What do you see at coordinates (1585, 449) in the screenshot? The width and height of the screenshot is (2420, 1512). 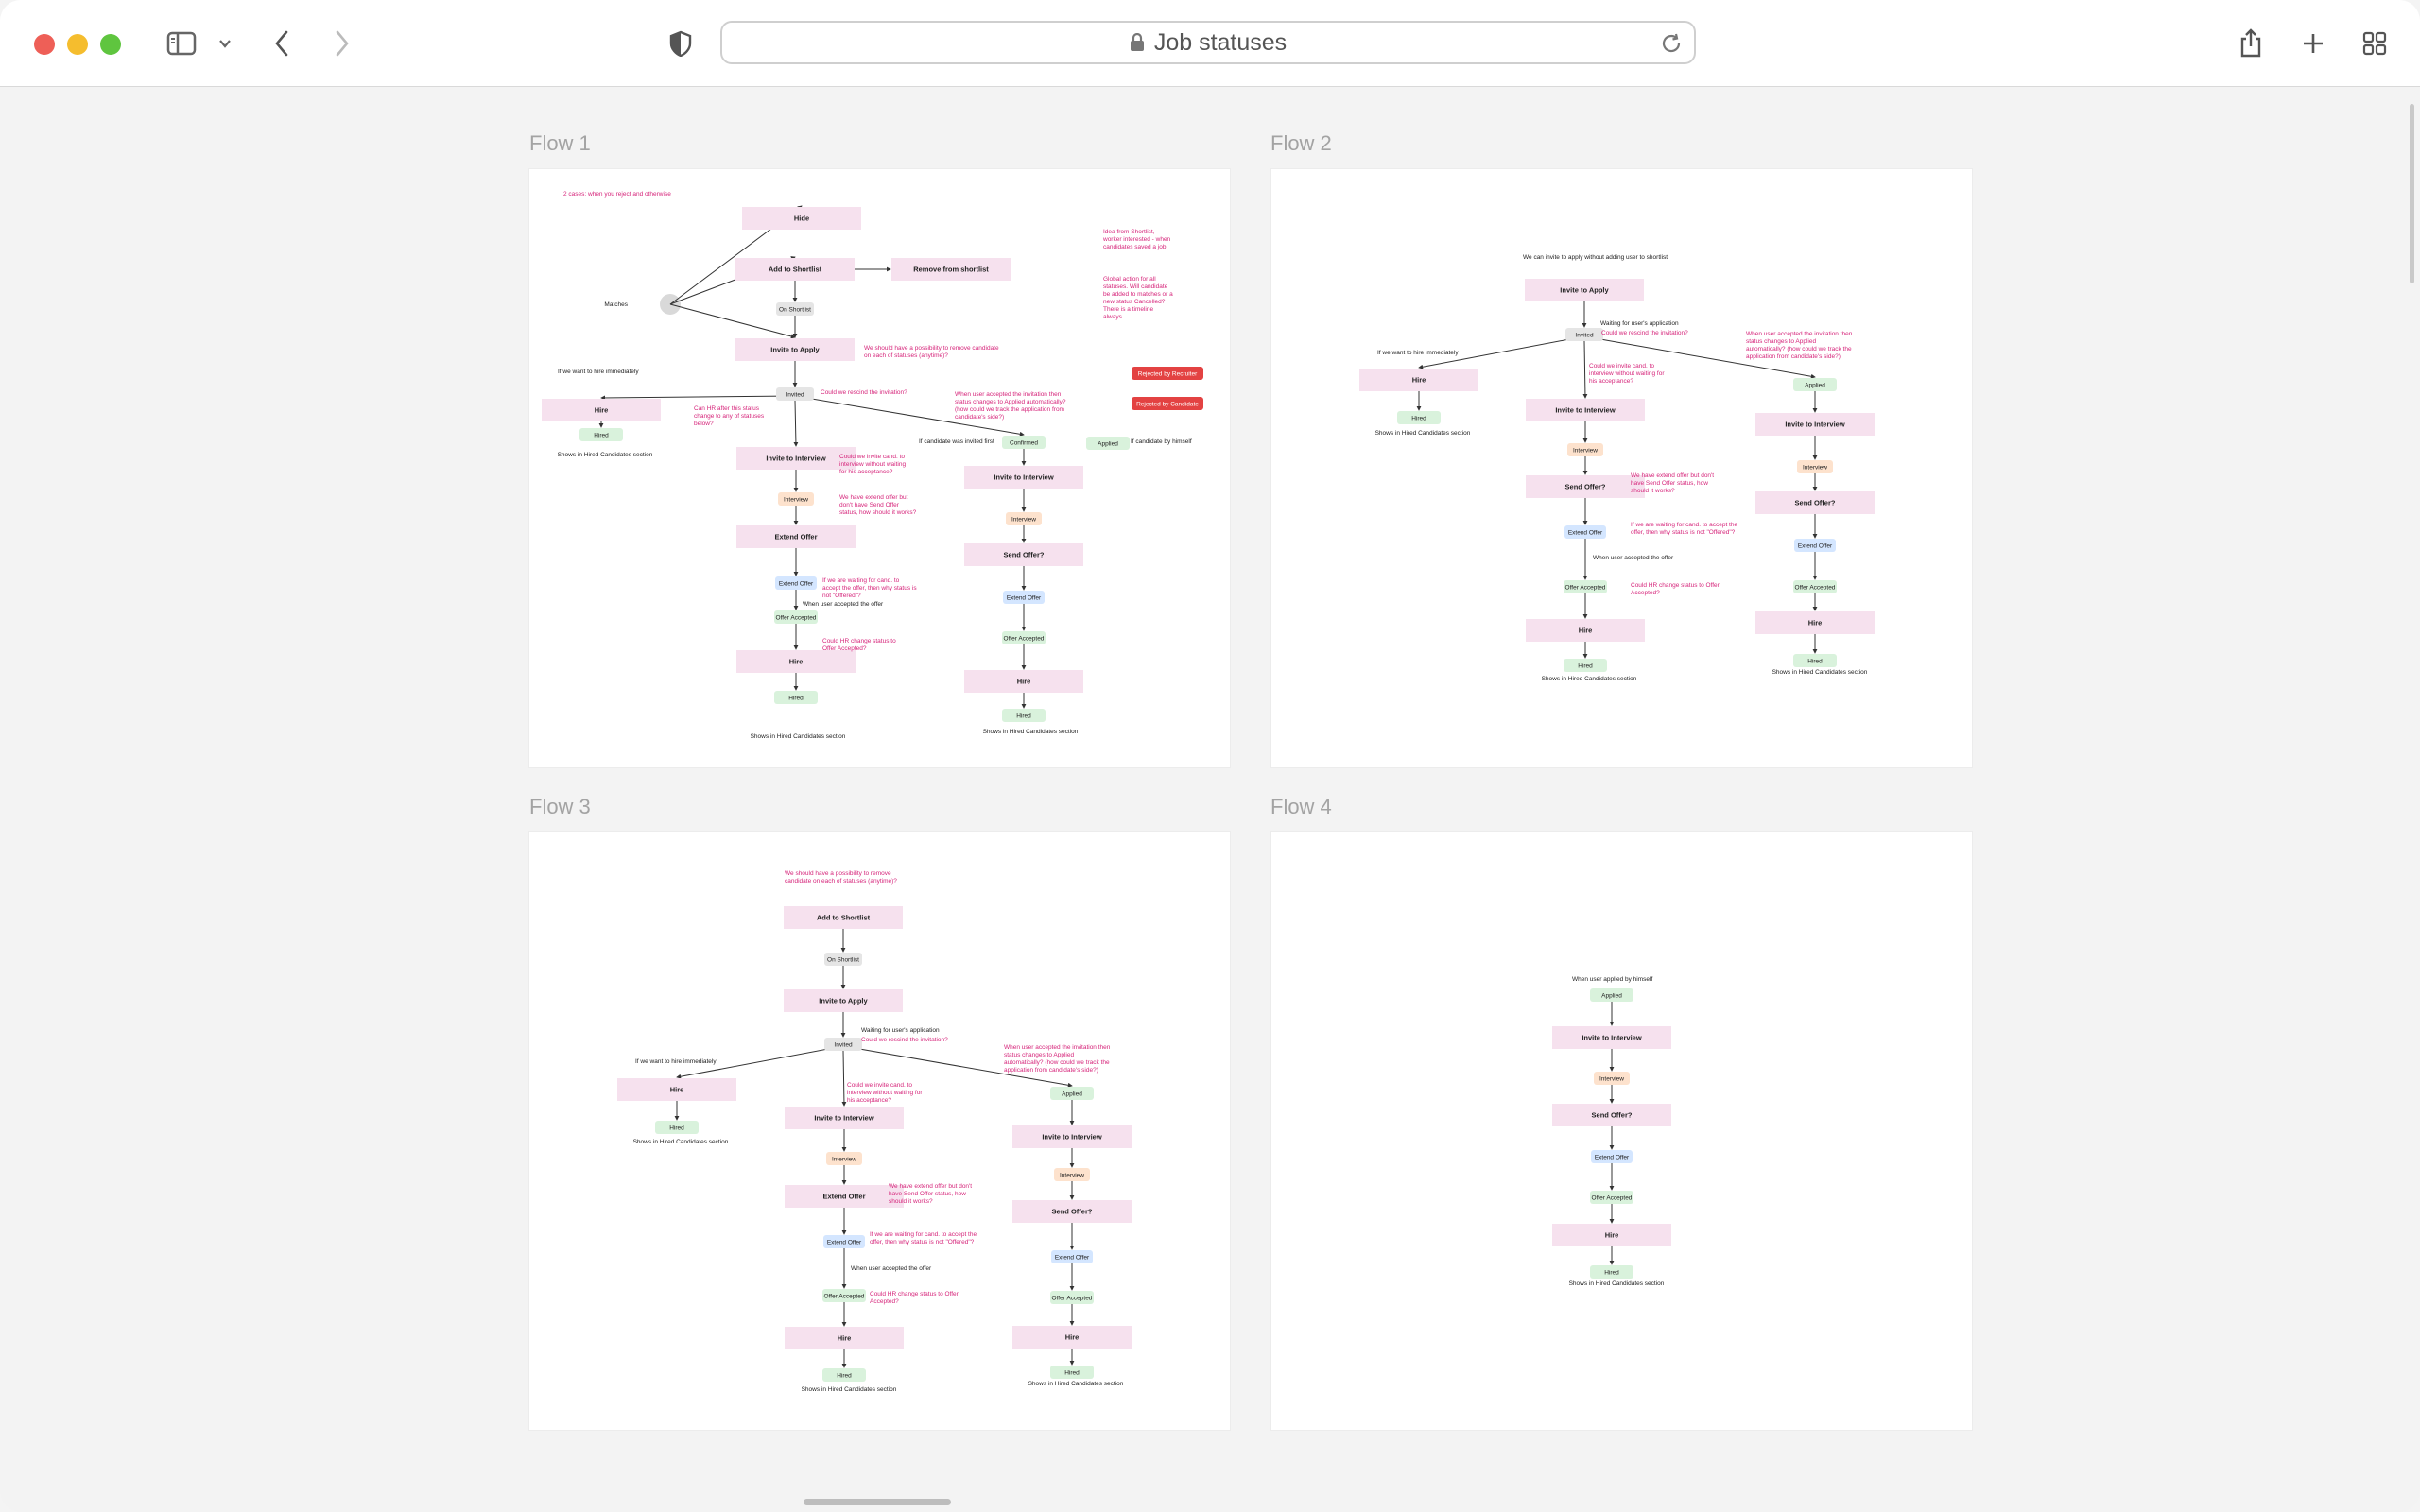 I see `status-node: Interview` at bounding box center [1585, 449].